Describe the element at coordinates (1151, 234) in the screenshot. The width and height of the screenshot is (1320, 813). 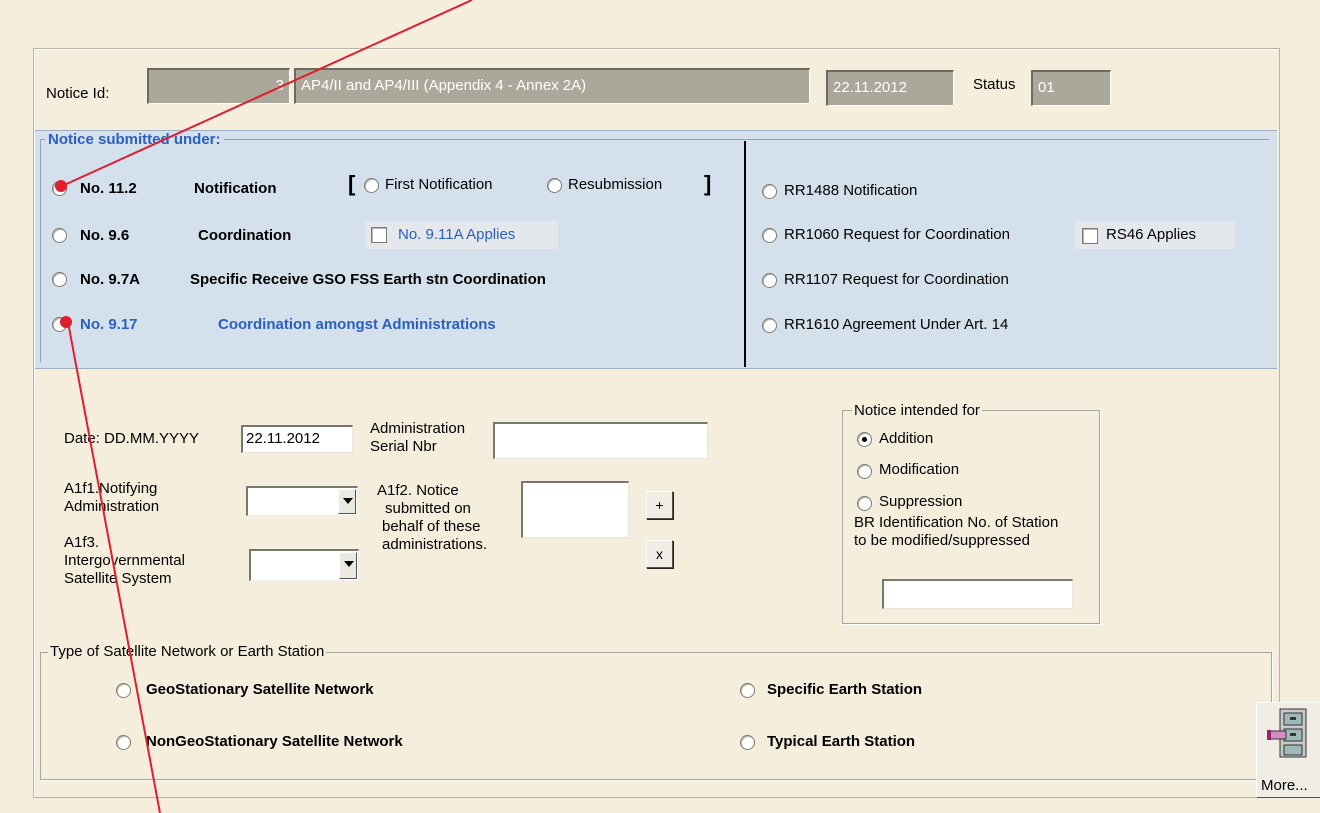
I see `rs46-label: RS46 Applies` at that location.